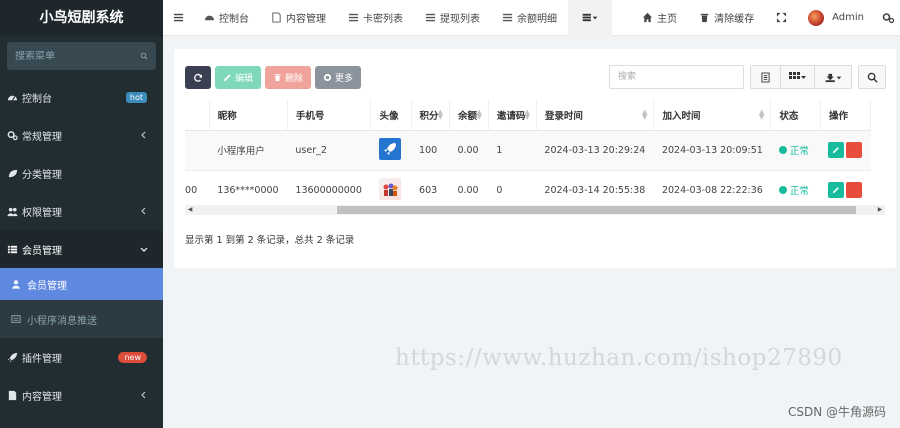 The width and height of the screenshot is (900, 428). Describe the element at coordinates (198, 77) in the screenshot. I see `refresh-button` at that location.